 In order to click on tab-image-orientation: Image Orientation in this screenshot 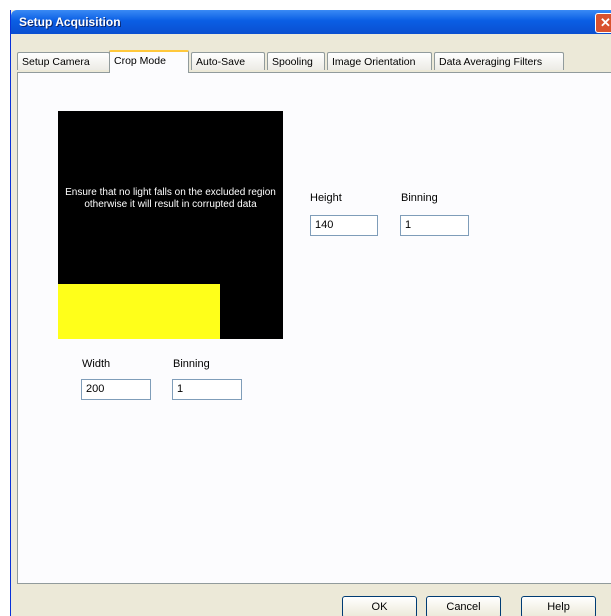, I will do `click(379, 61)`.